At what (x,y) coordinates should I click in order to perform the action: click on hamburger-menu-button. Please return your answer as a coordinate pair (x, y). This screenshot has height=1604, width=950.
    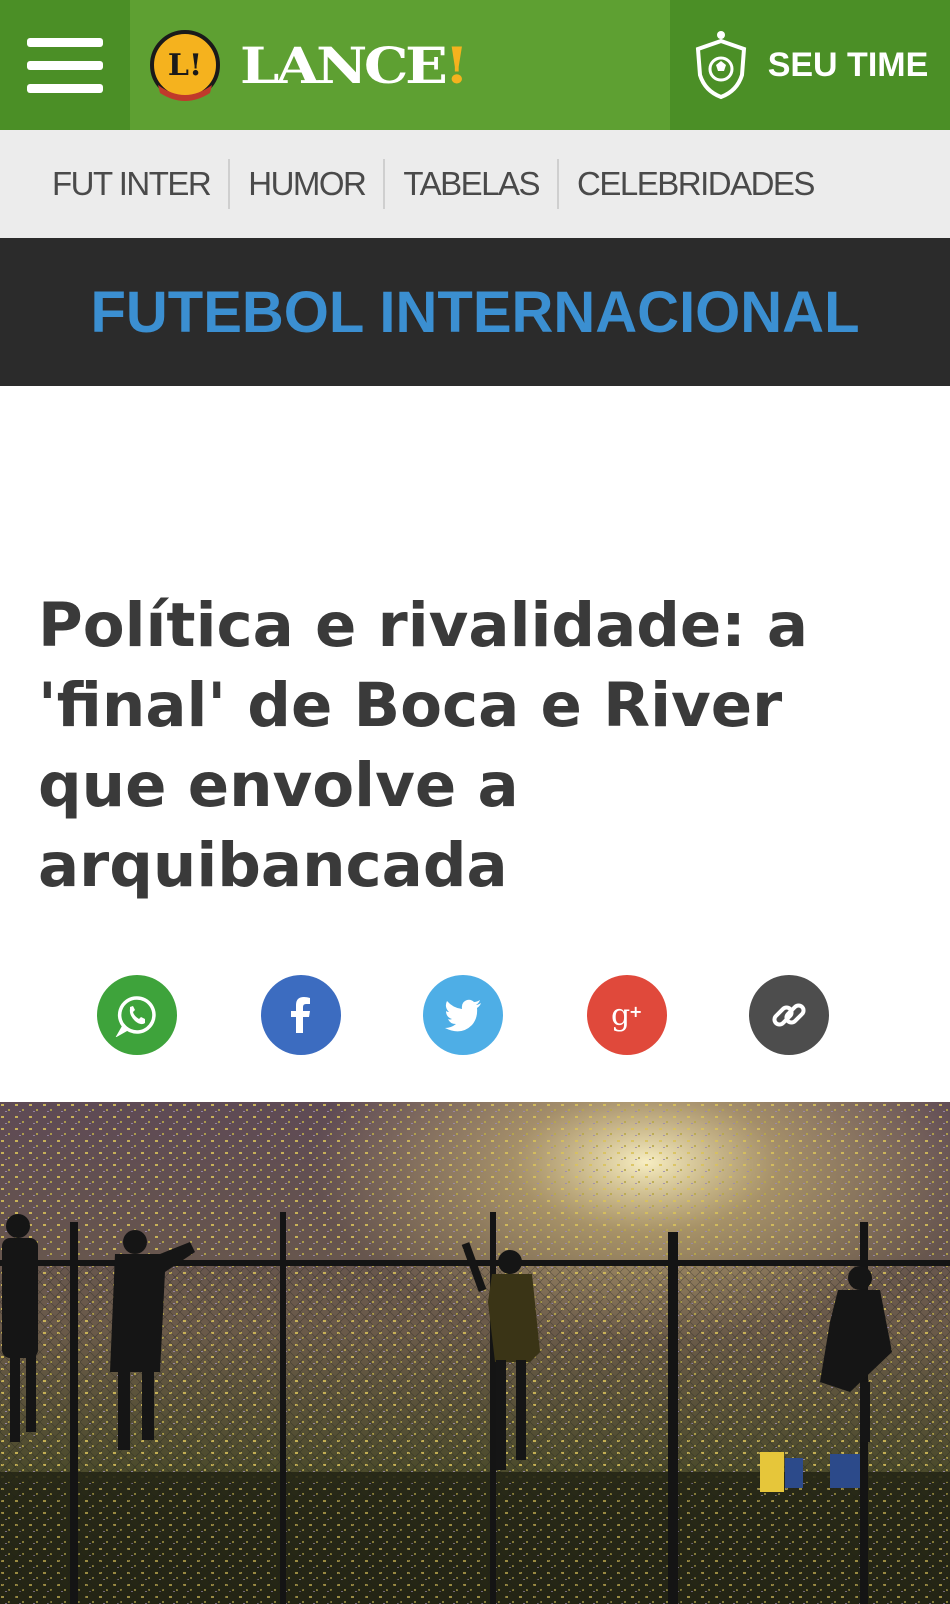
    Looking at the image, I should click on (65, 65).